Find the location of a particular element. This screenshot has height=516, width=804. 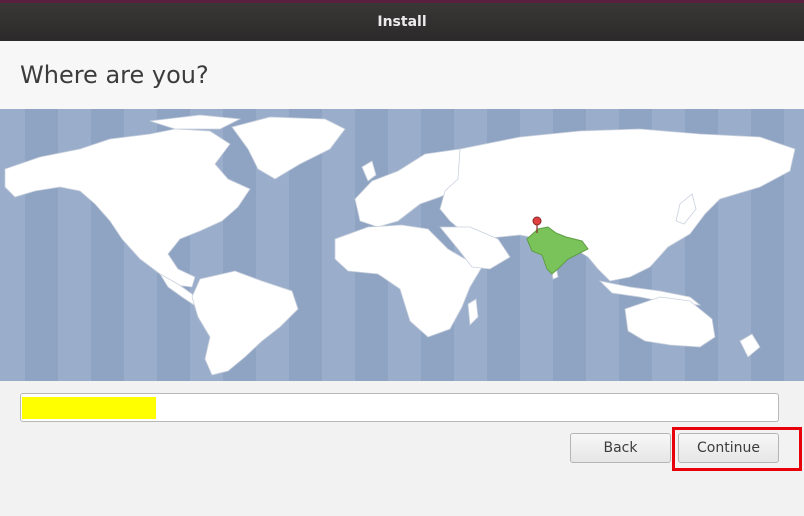

continue-button: Continue is located at coordinates (728, 448).